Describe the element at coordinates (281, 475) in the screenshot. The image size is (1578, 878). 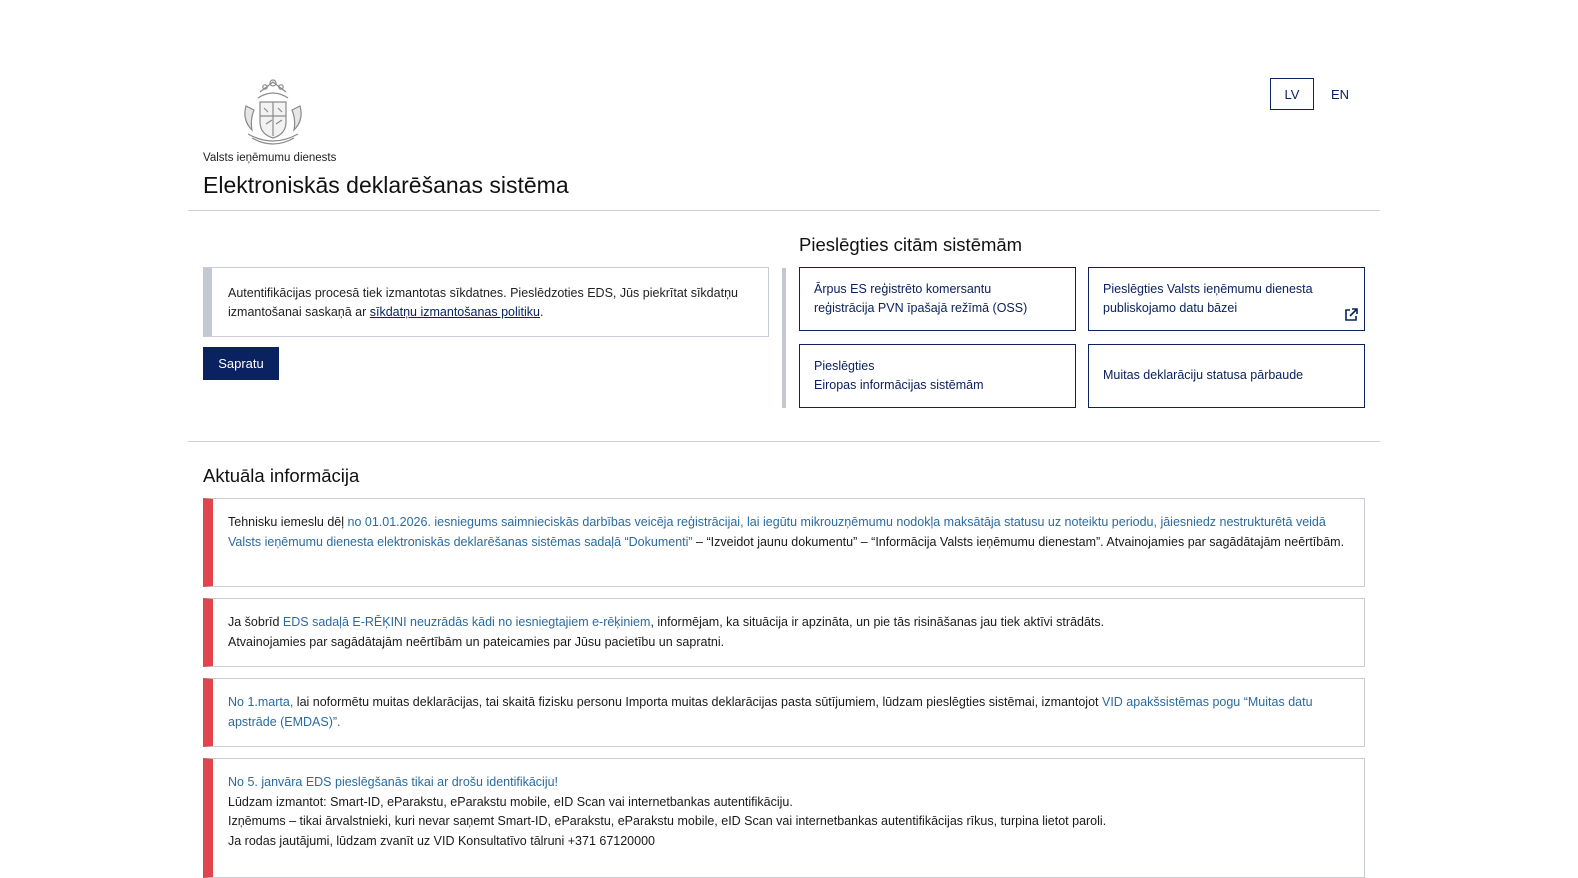
I see `news-title: Aktuāla informācija` at that location.